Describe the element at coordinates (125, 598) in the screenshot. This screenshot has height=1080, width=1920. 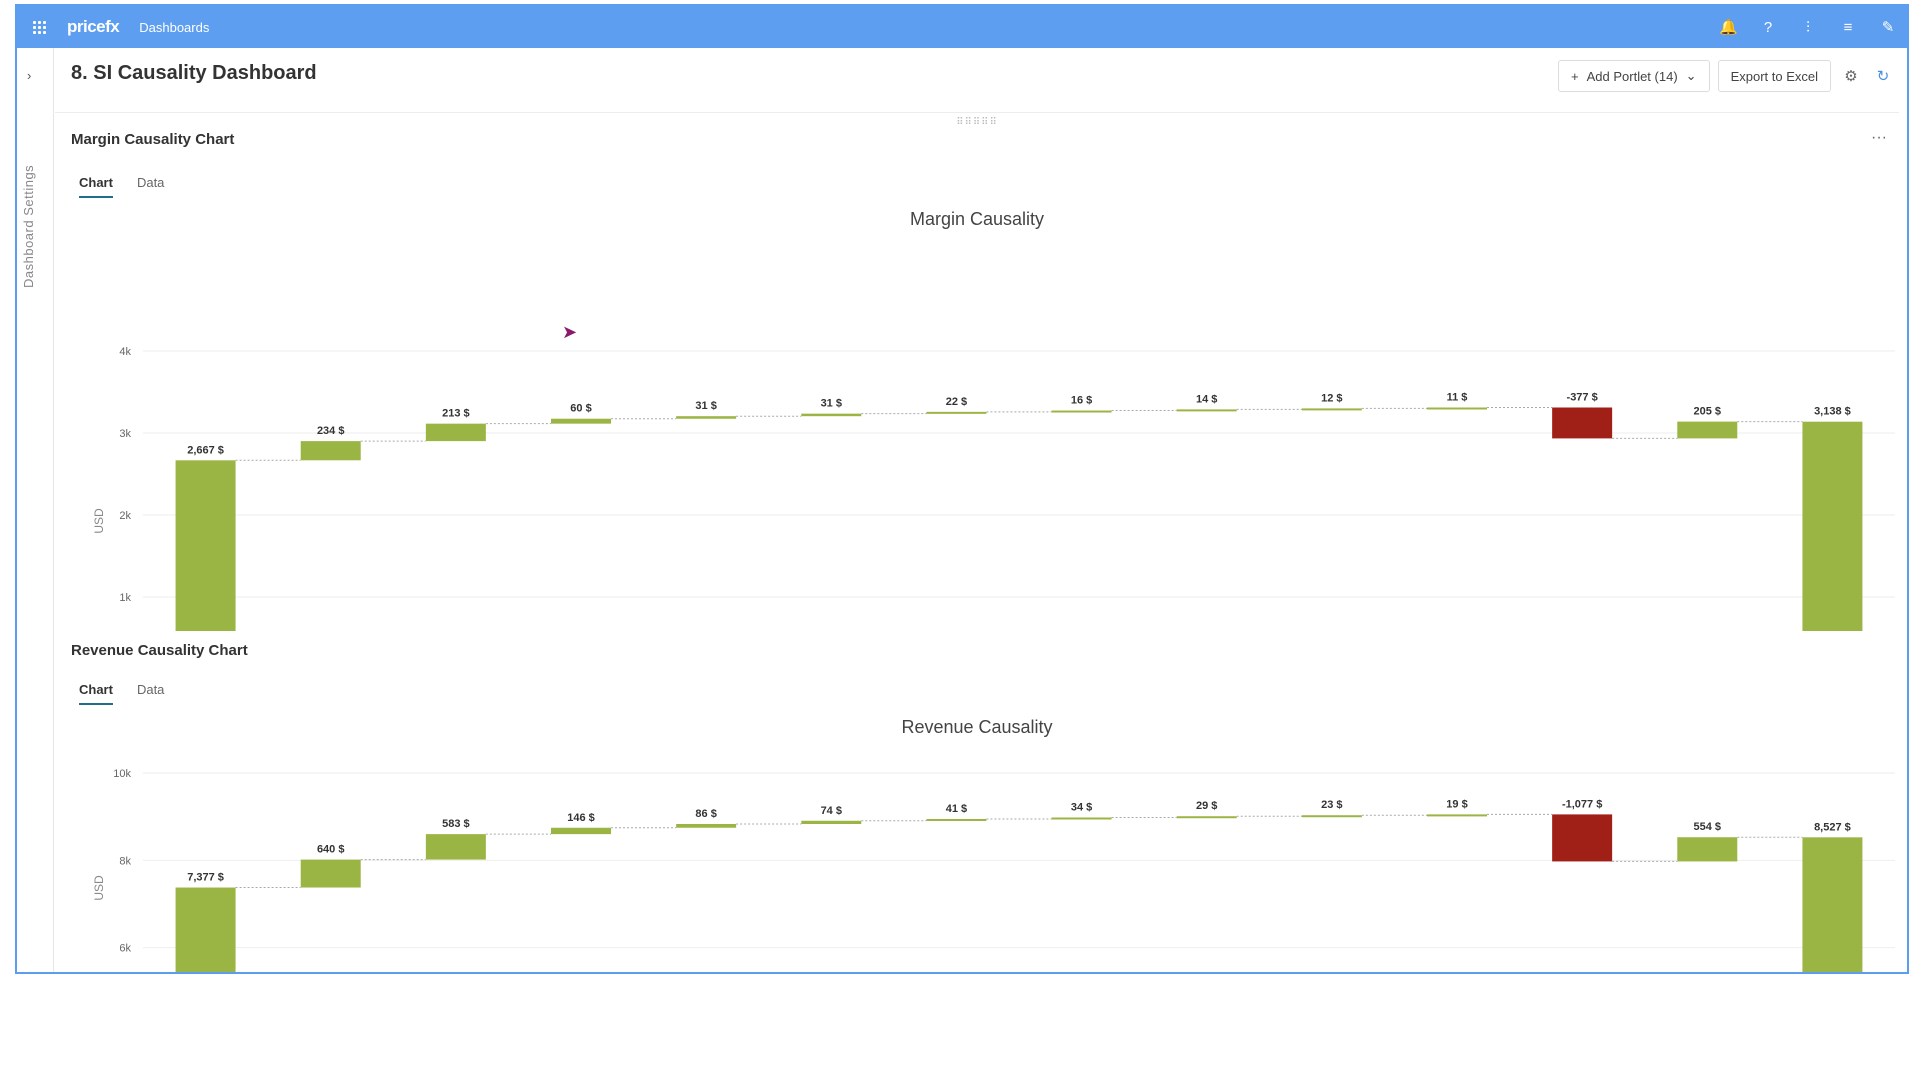
I see `y-tick-label: 1k` at that location.